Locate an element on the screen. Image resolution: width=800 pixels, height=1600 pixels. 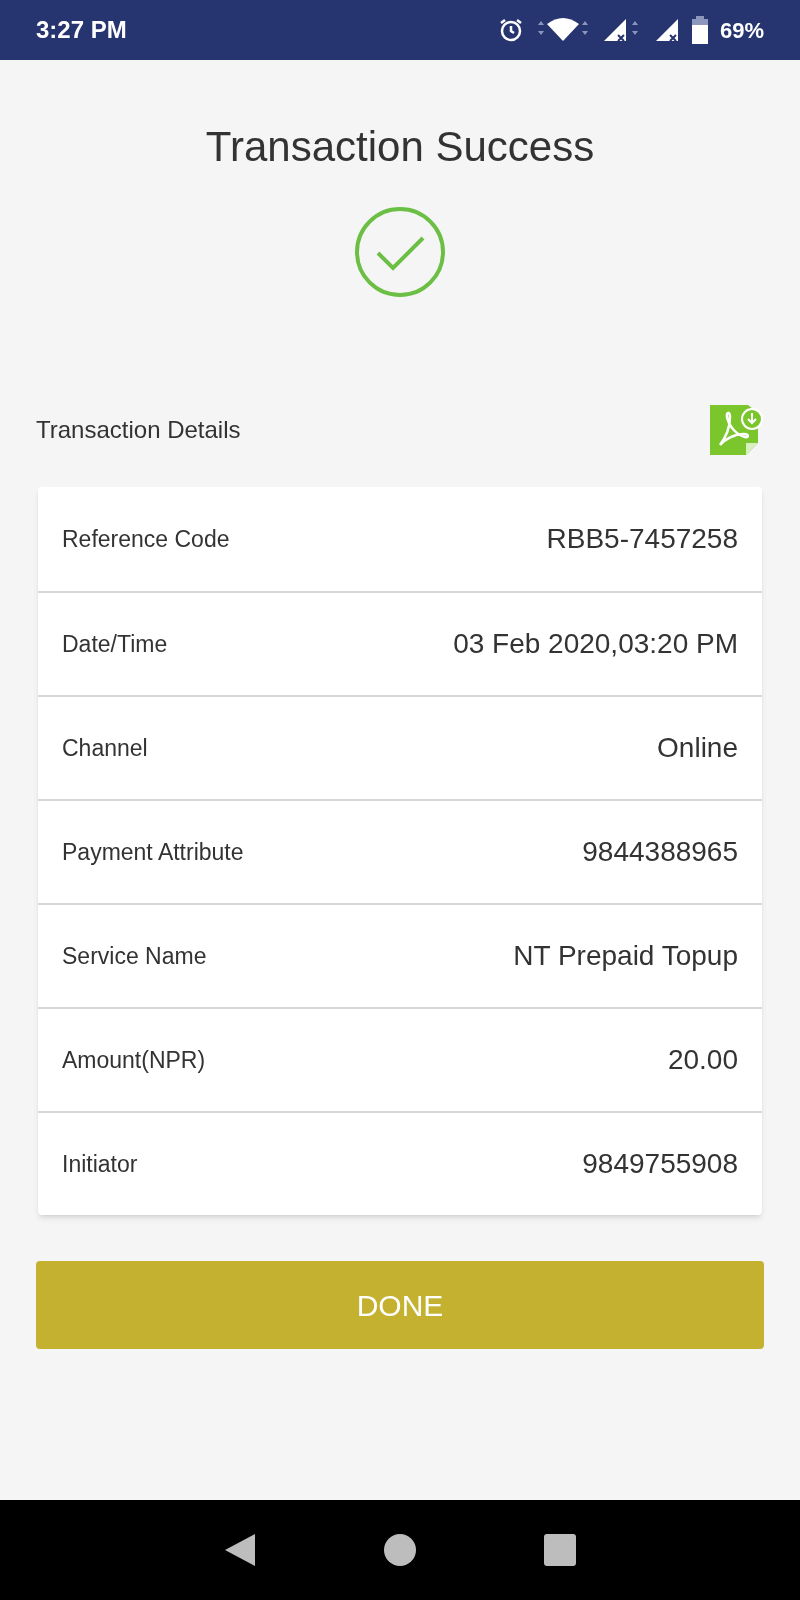
detail-value: 20.00 is located at coordinates (702, 1060).